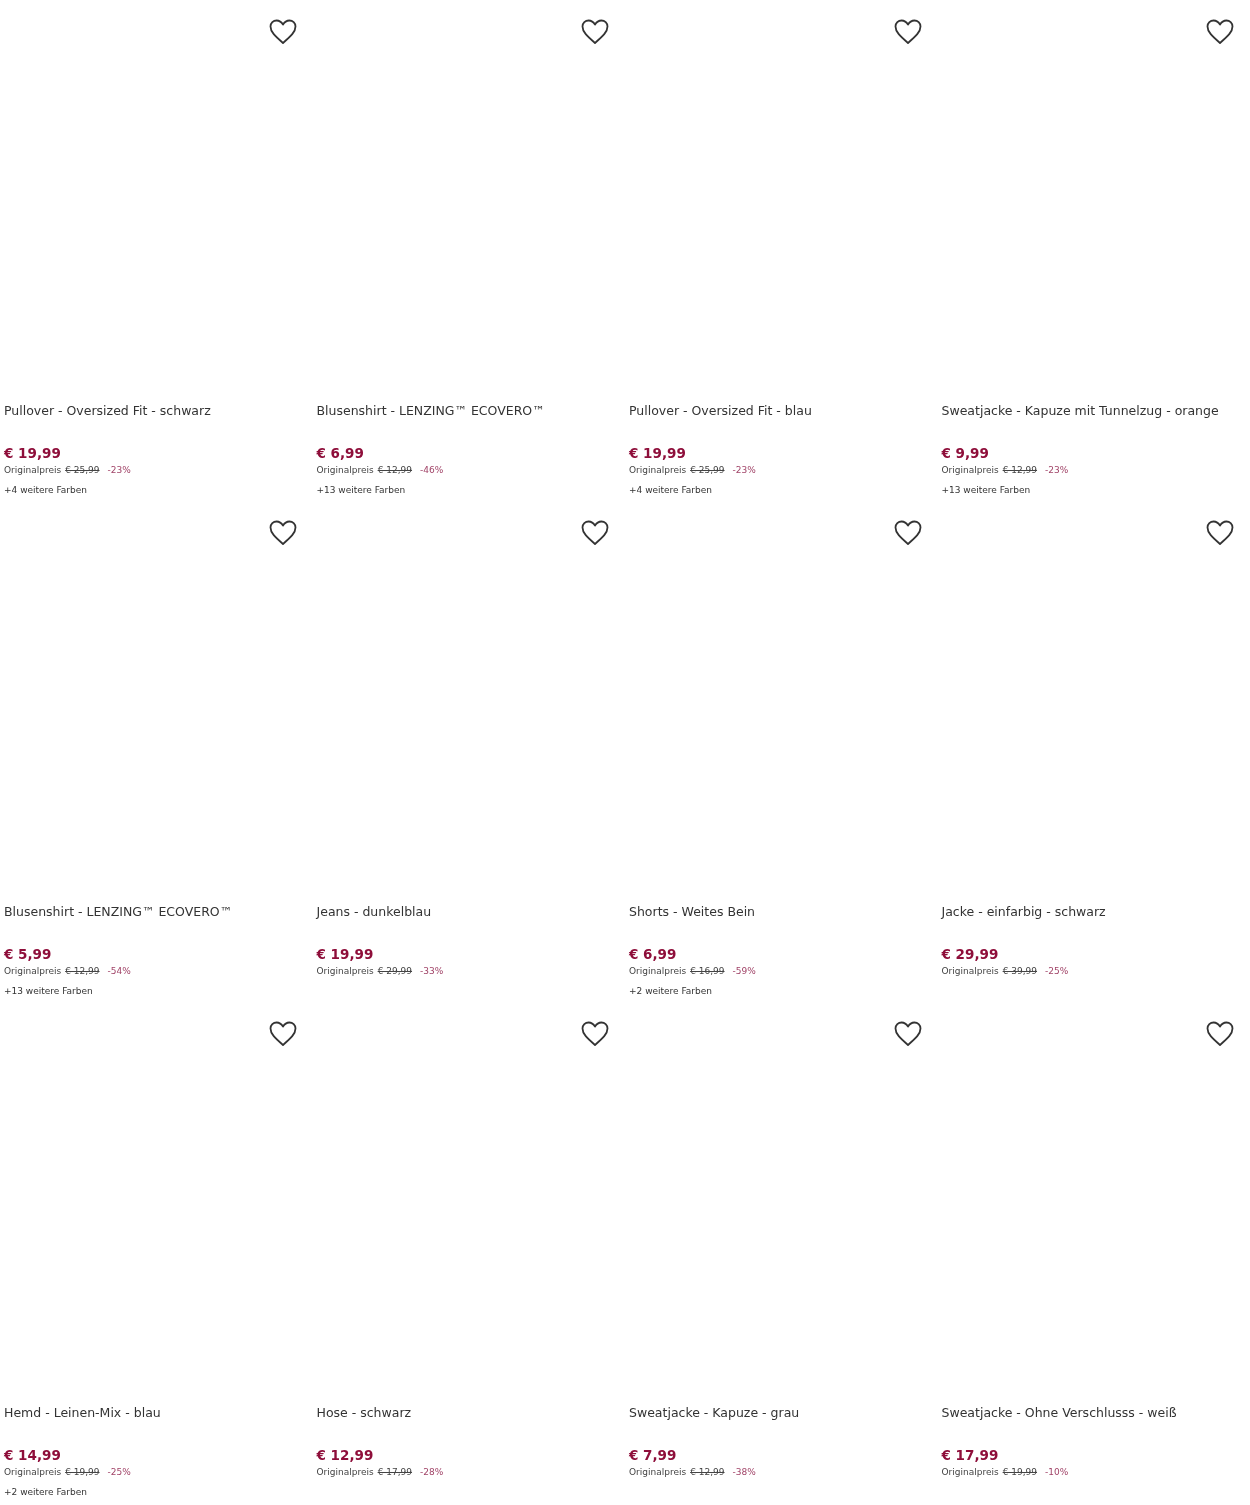 The width and height of the screenshot is (1250, 1505). What do you see at coordinates (432, 1472) in the screenshot?
I see `discount-label: -28%` at bounding box center [432, 1472].